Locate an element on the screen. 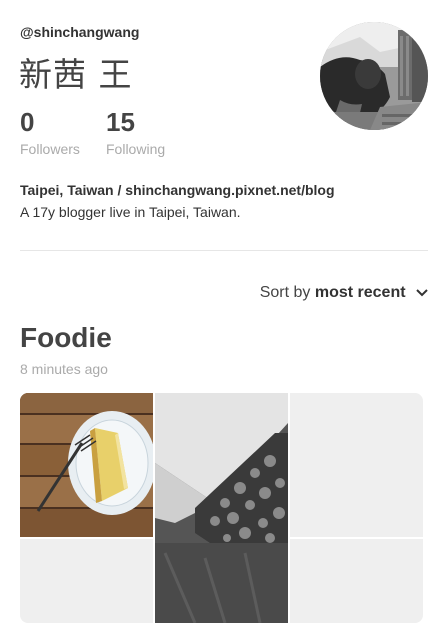  pin-cake-photo is located at coordinates (86, 465).